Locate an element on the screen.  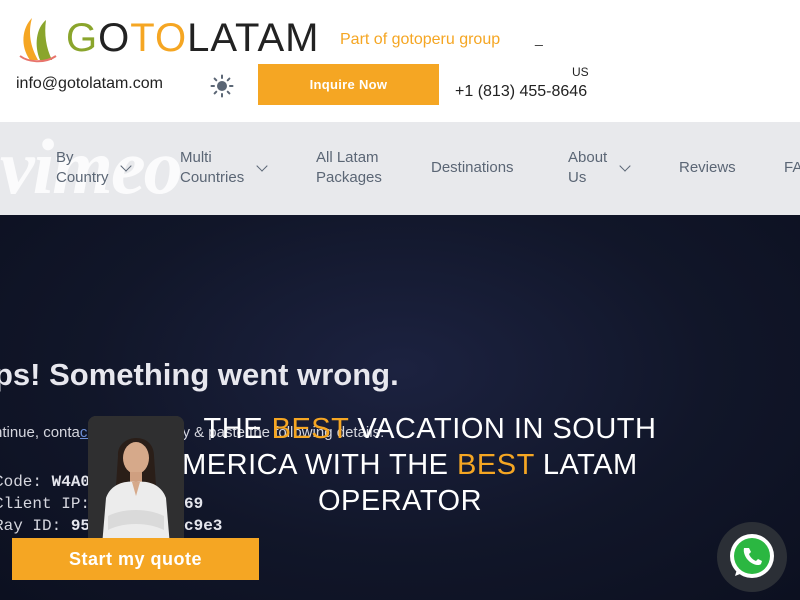
nav-item-reviews: Reviews is located at coordinates (707, 168).